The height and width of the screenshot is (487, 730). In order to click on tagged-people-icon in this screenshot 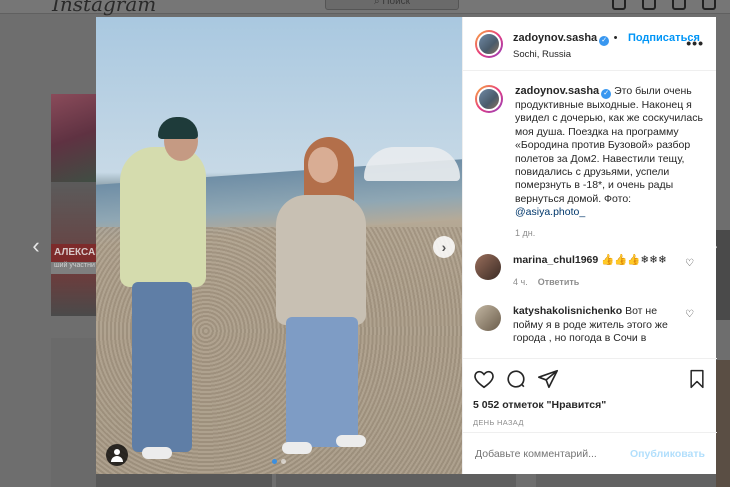, I will do `click(117, 455)`.